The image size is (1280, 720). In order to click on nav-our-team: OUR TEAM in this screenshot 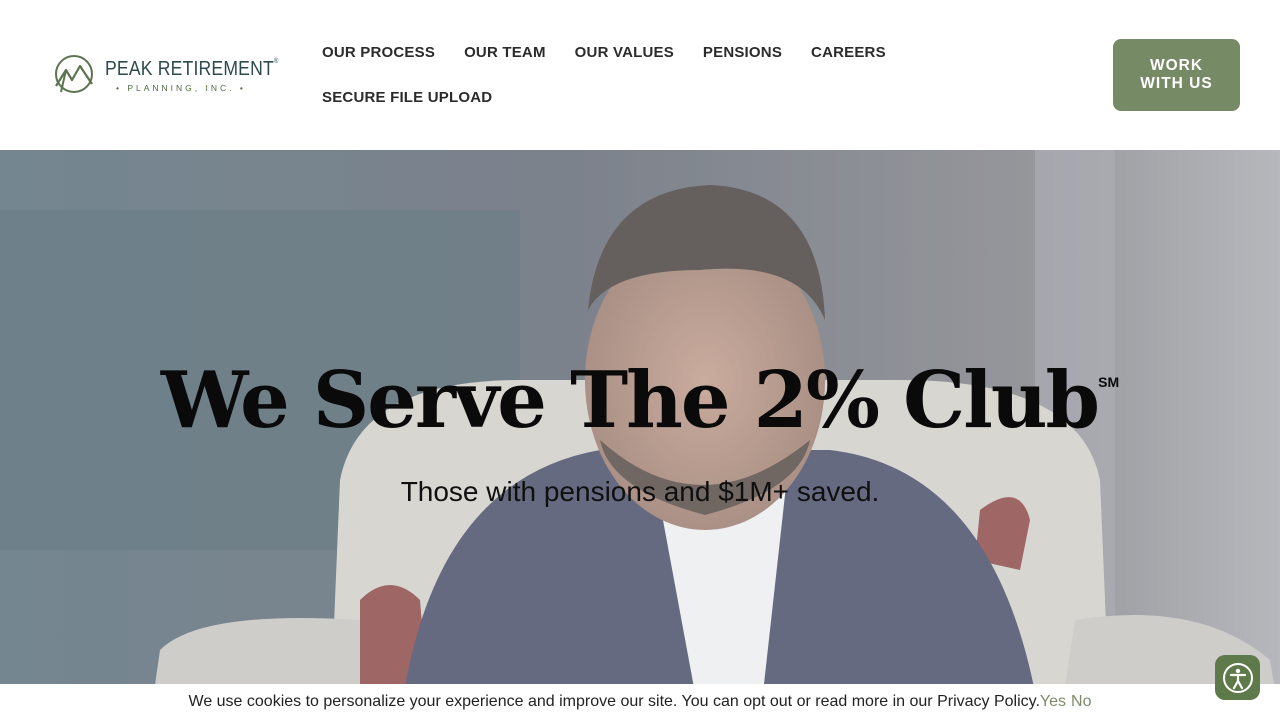, I will do `click(505, 52)`.